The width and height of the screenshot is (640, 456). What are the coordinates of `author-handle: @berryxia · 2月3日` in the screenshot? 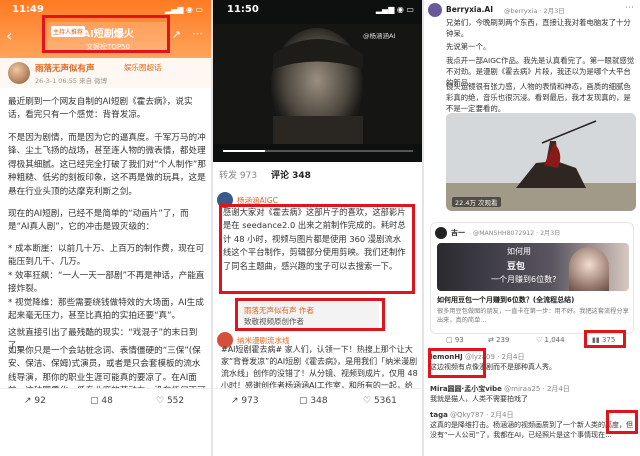 It's located at (534, 11).